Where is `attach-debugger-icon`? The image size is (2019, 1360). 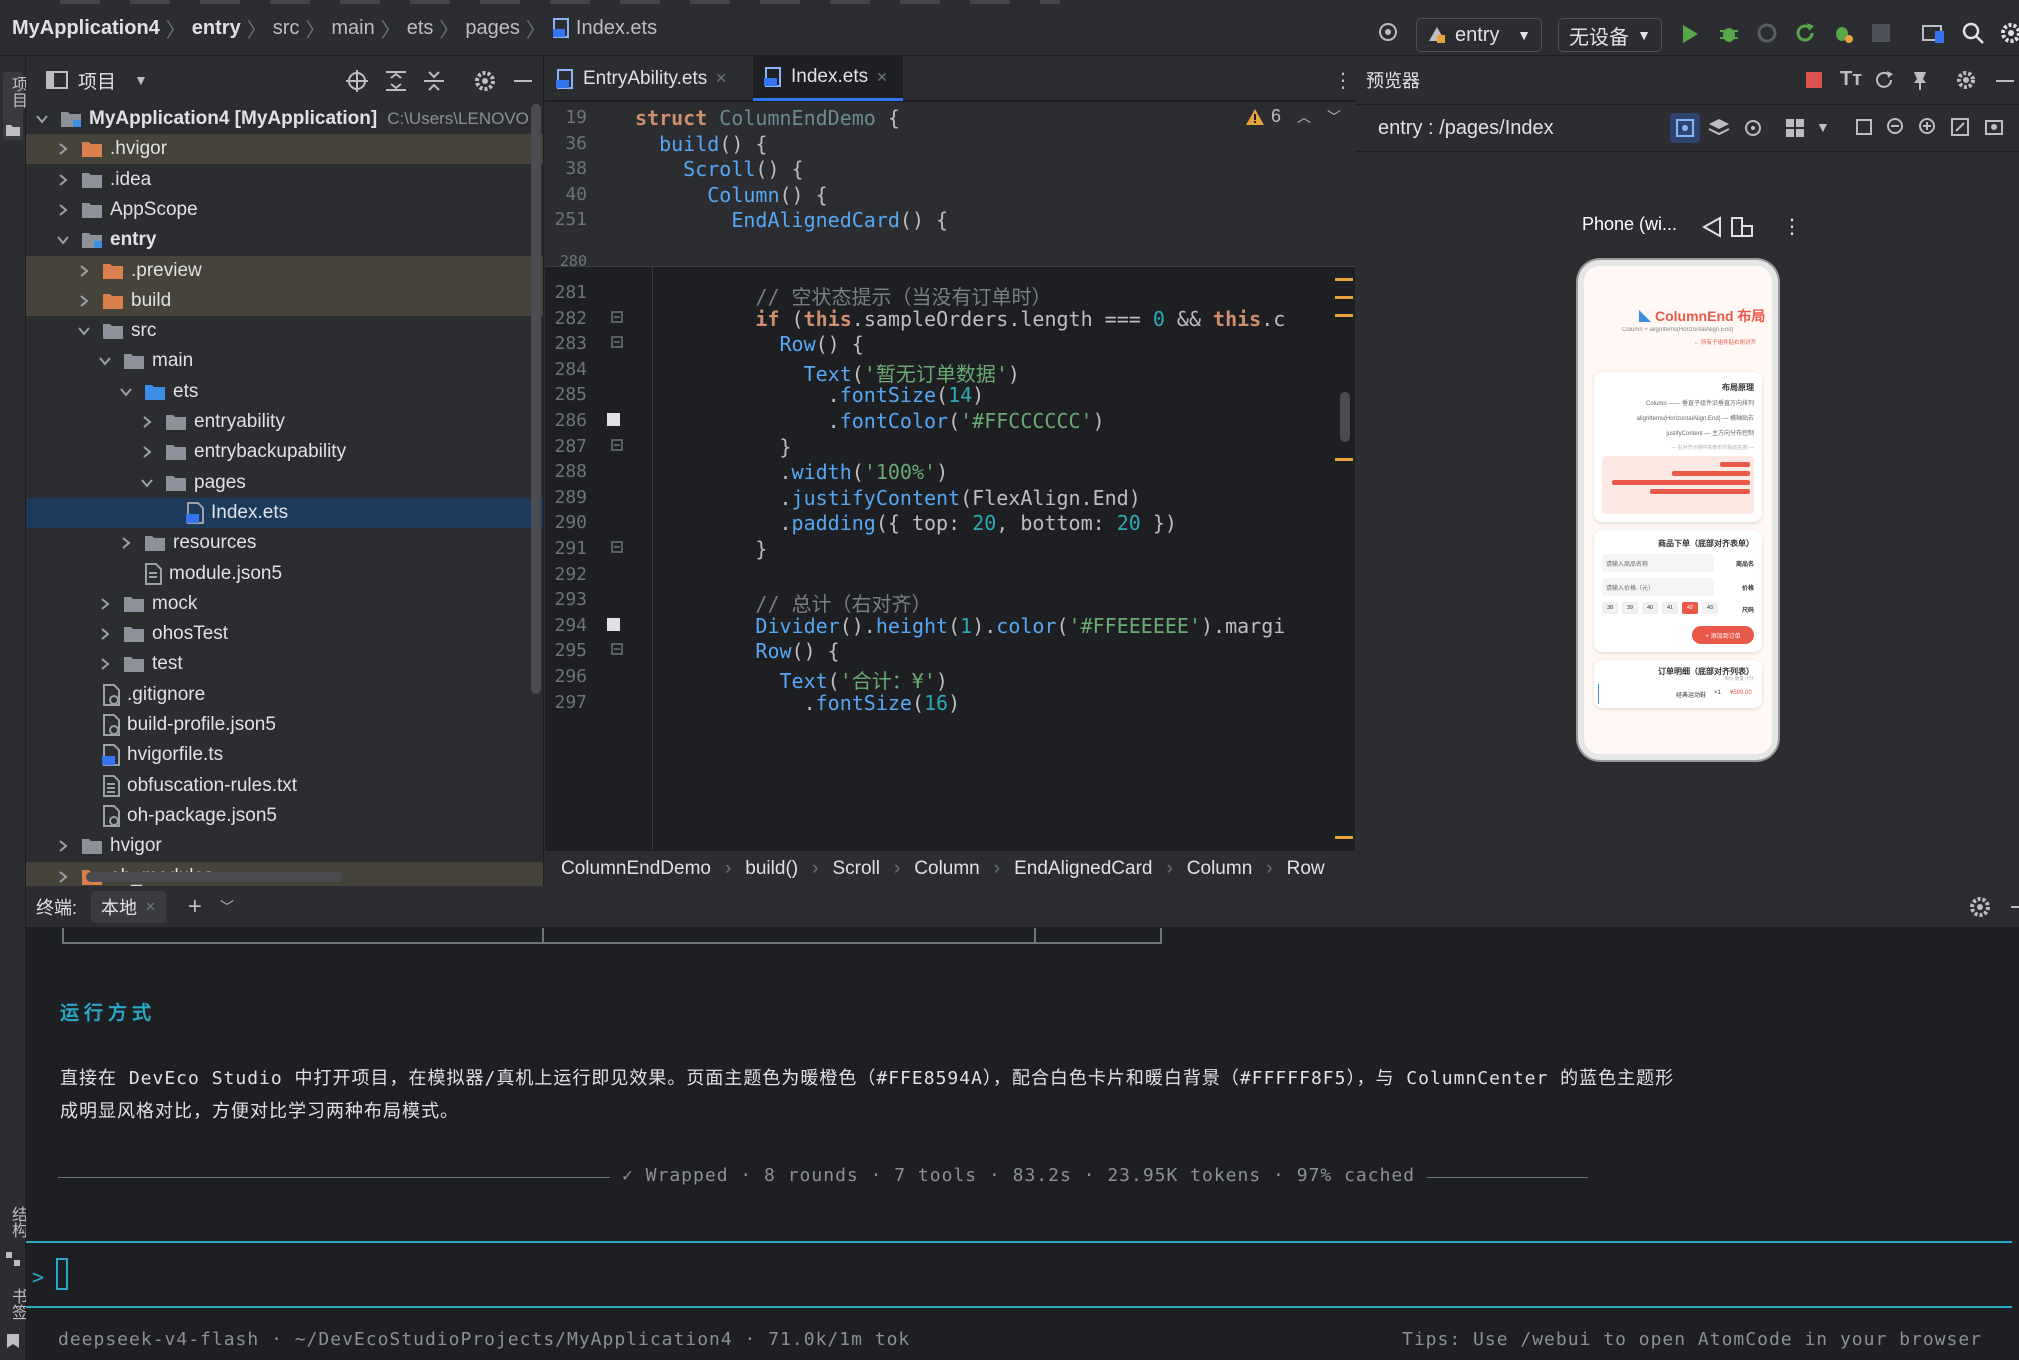
attach-debugger-icon is located at coordinates (1843, 33).